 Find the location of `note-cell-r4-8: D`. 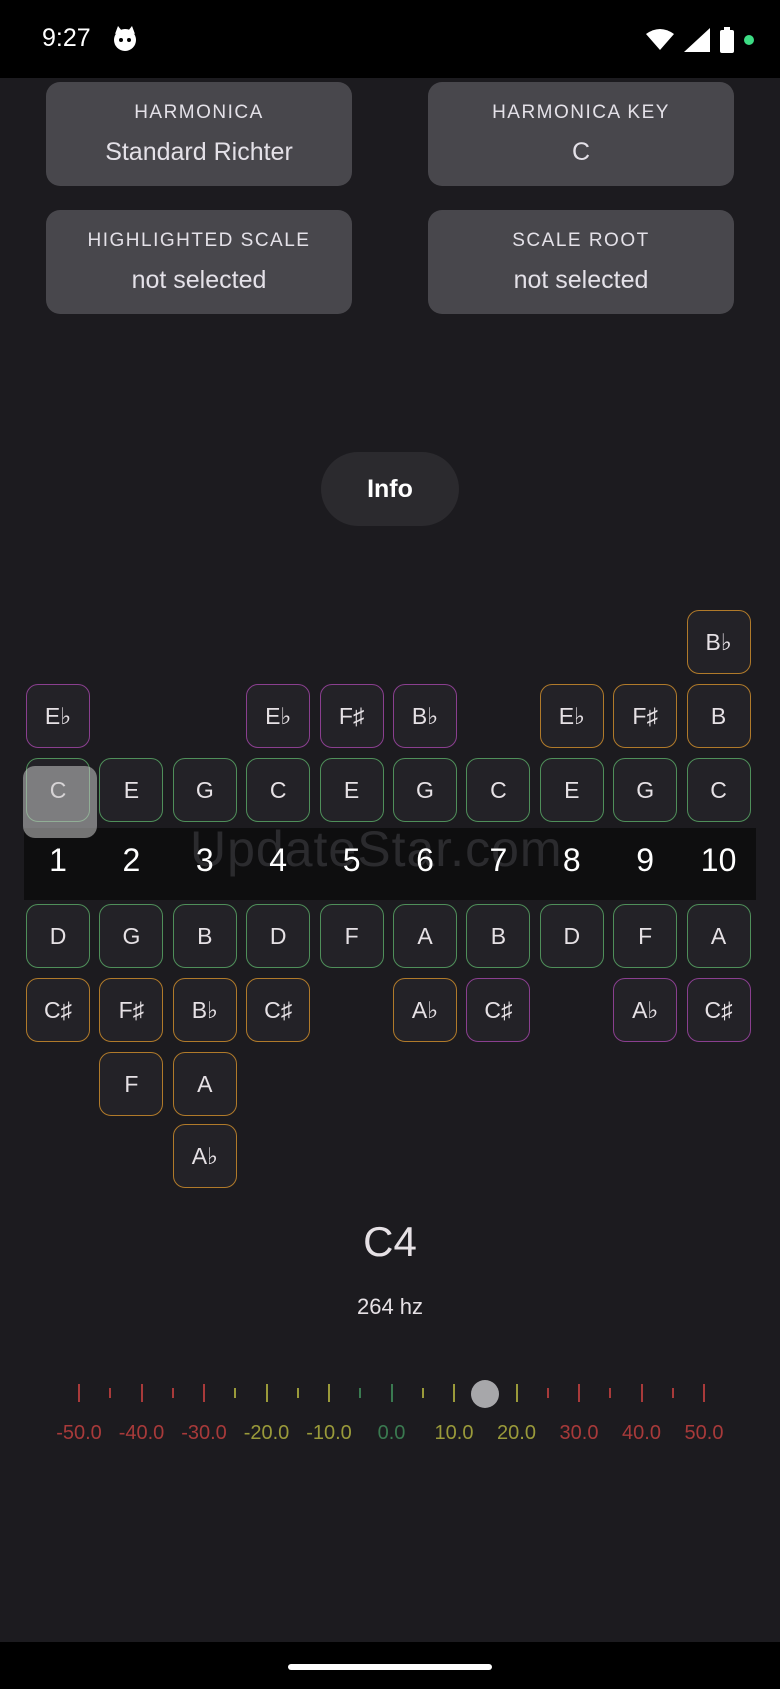

note-cell-r4-8: D is located at coordinates (571, 936).